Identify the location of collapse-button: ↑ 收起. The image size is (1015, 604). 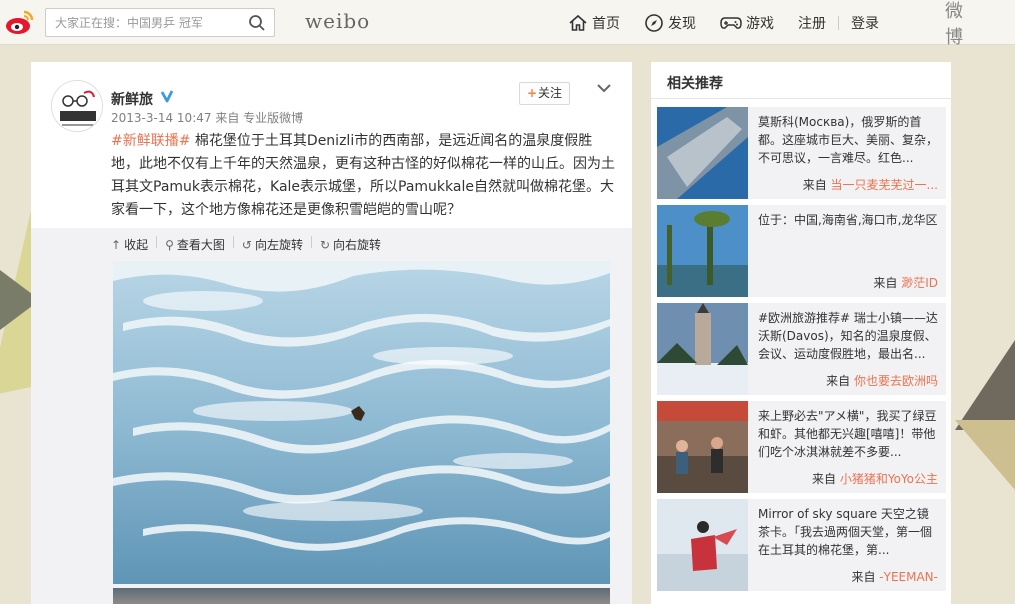
(129, 244).